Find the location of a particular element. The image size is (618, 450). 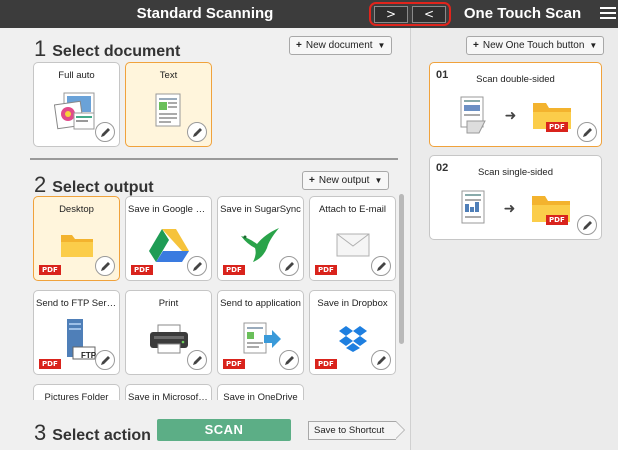

section-divider is located at coordinates (214, 159).